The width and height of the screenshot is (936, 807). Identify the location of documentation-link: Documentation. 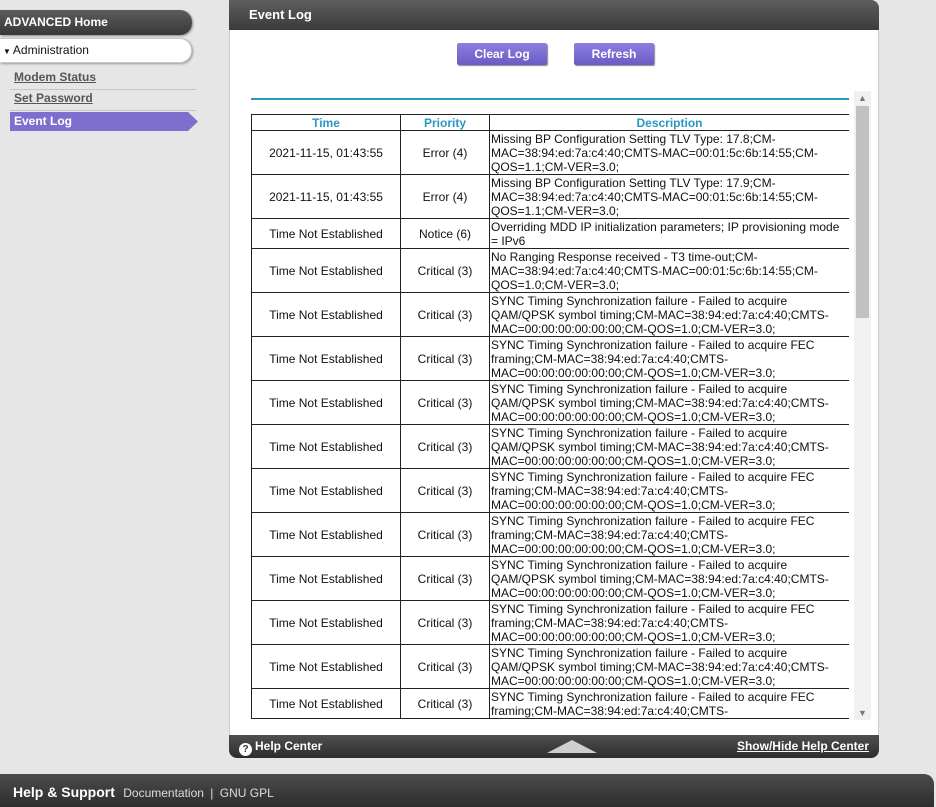
(163, 793).